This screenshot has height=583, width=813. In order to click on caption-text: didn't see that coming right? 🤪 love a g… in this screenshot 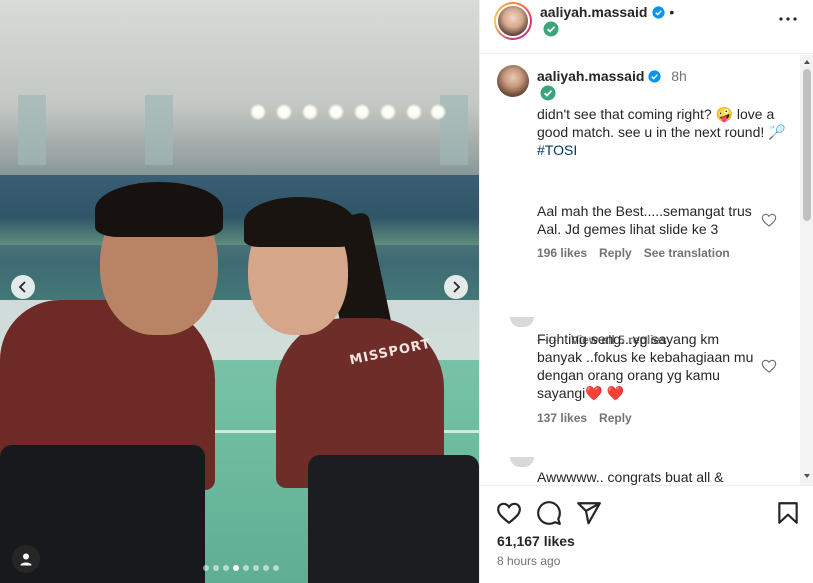, I will do `click(661, 123)`.